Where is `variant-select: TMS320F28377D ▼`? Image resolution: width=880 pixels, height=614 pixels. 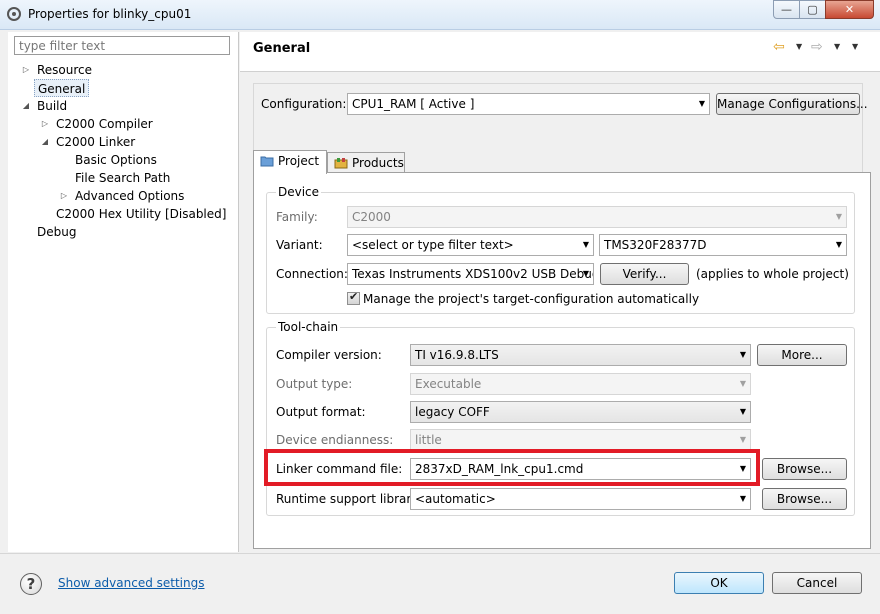
variant-select: TMS320F28377D ▼ is located at coordinates (723, 245).